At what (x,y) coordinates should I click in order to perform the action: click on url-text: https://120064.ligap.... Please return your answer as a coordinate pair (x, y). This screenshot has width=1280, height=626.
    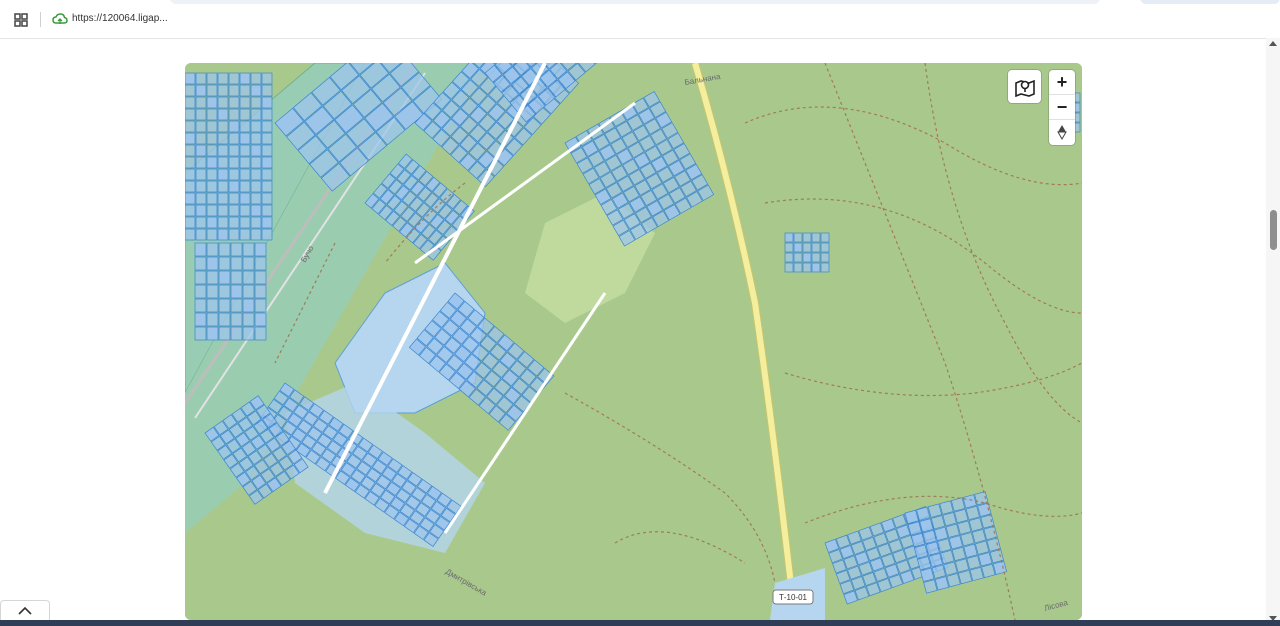
    Looking at the image, I should click on (120, 18).